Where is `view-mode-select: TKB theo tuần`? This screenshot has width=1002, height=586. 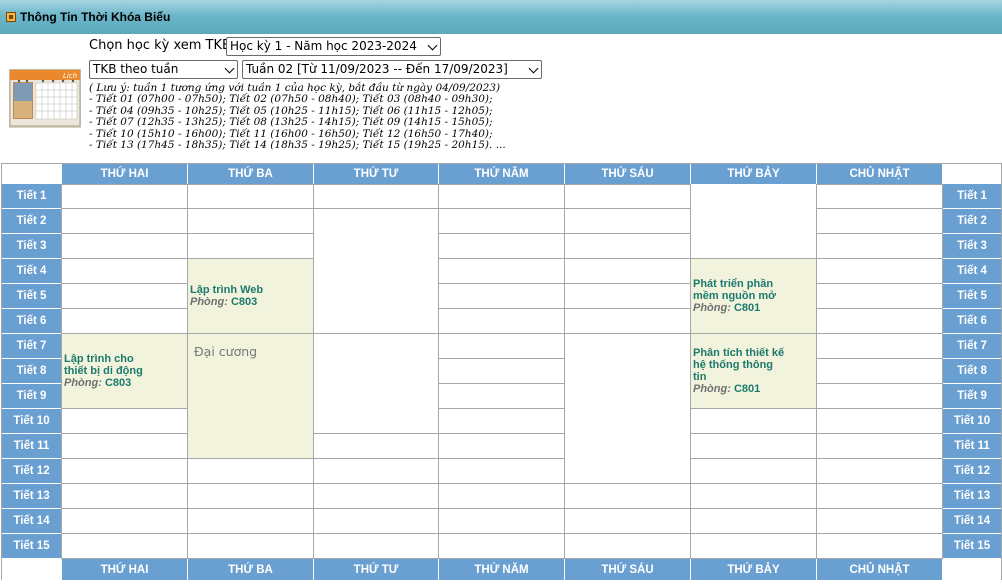
view-mode-select: TKB theo tuần is located at coordinates (163, 69).